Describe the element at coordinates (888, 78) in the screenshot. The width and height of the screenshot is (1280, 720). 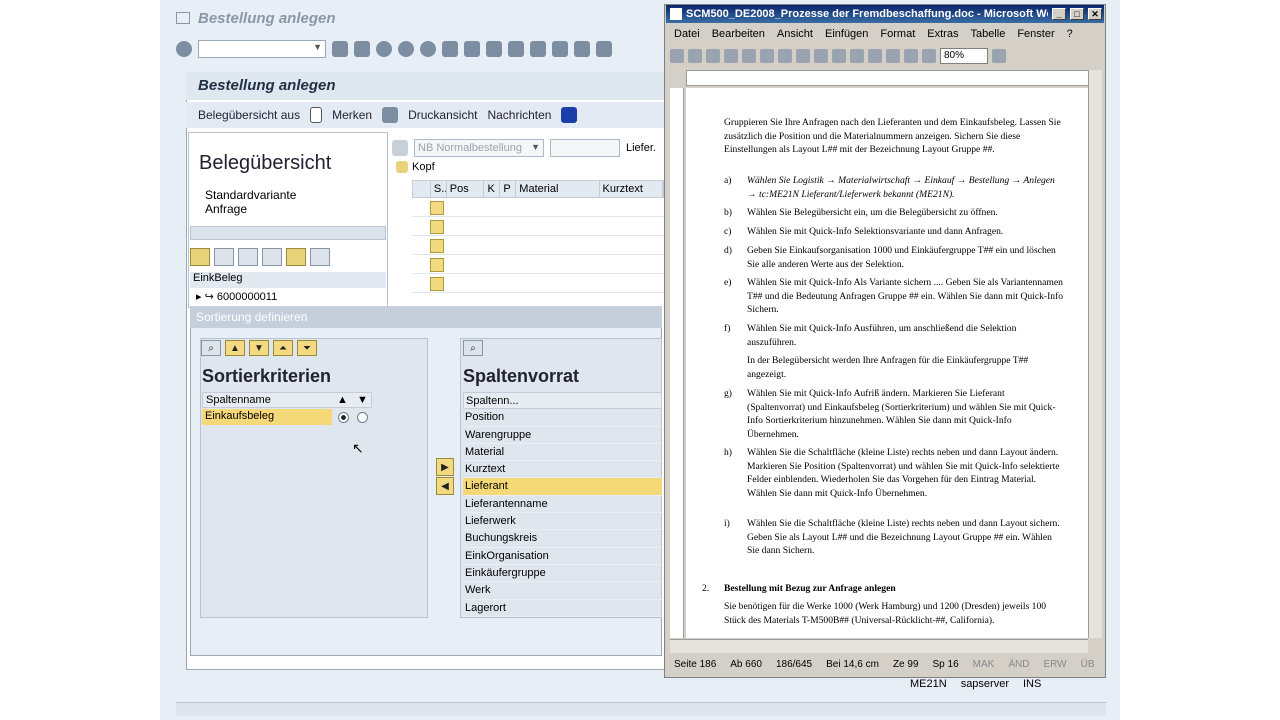
I see `horizontal-ruler` at that location.